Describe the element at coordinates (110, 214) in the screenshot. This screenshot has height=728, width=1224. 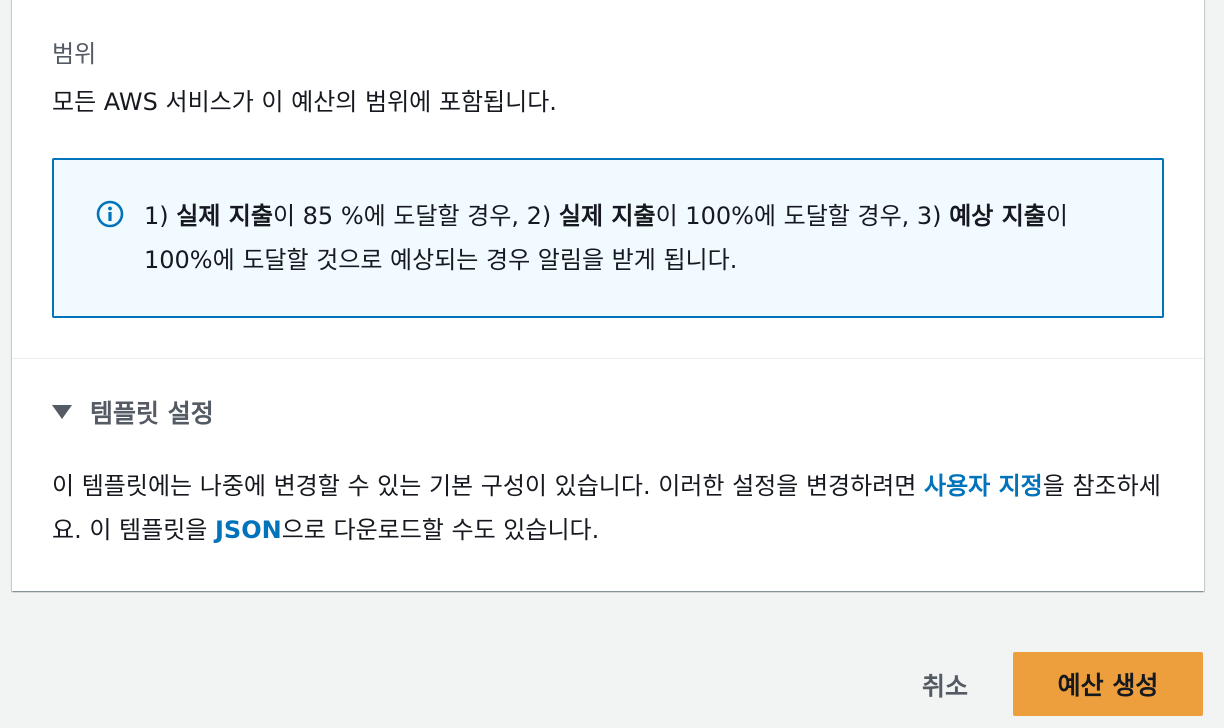
I see `info-circle-icon` at that location.